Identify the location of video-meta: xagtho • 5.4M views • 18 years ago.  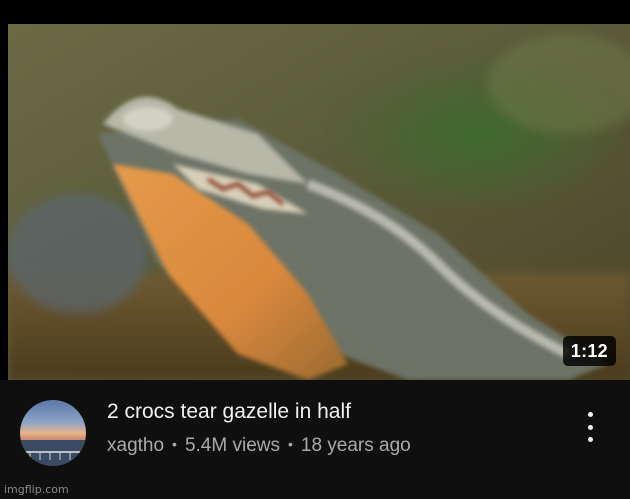
(259, 446).